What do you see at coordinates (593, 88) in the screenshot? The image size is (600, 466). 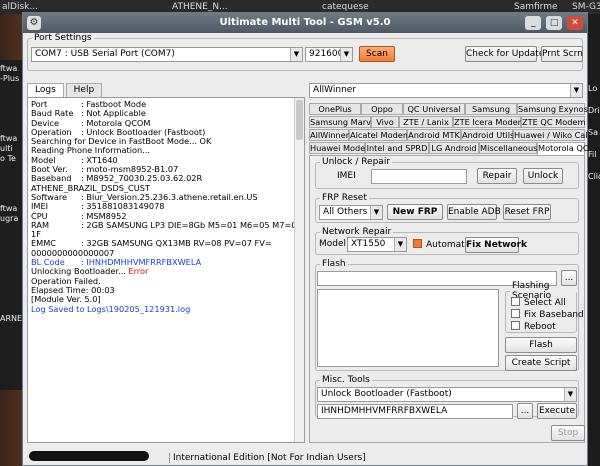 I see `desktop-right-label: Lo` at bounding box center [593, 88].